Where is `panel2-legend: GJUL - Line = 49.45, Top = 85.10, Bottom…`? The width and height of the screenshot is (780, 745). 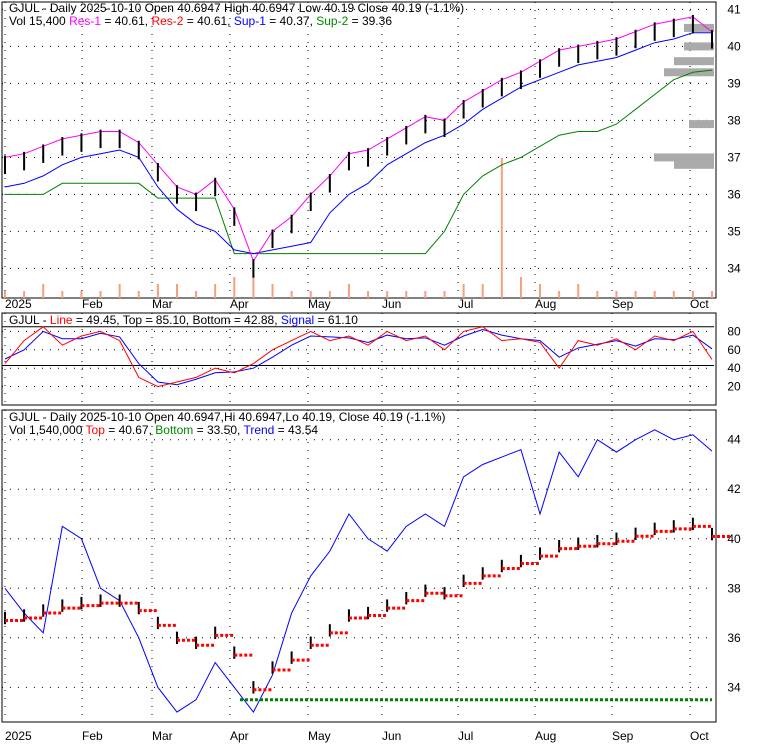 panel2-legend: GJUL - Line = 49.45, Top = 85.10, Bottom… is located at coordinates (183, 320).